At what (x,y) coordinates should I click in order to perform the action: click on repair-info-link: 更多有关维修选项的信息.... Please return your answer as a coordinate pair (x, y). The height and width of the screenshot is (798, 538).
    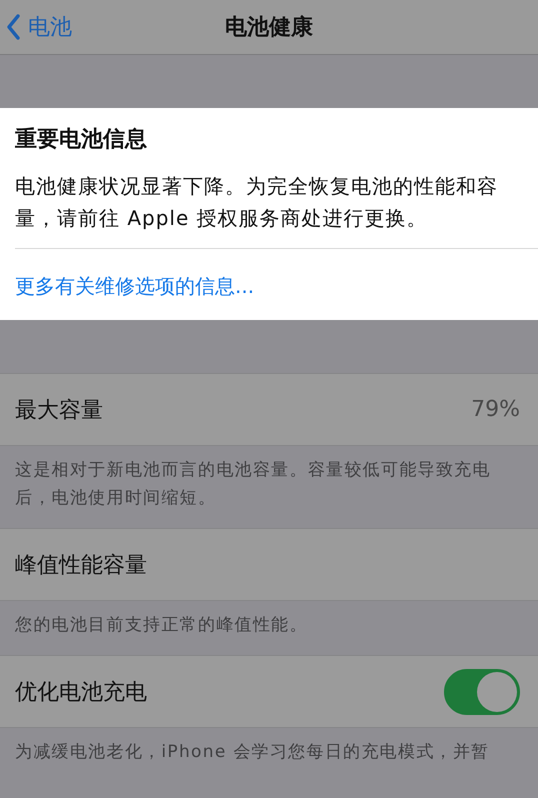
    Looking at the image, I should click on (134, 286).